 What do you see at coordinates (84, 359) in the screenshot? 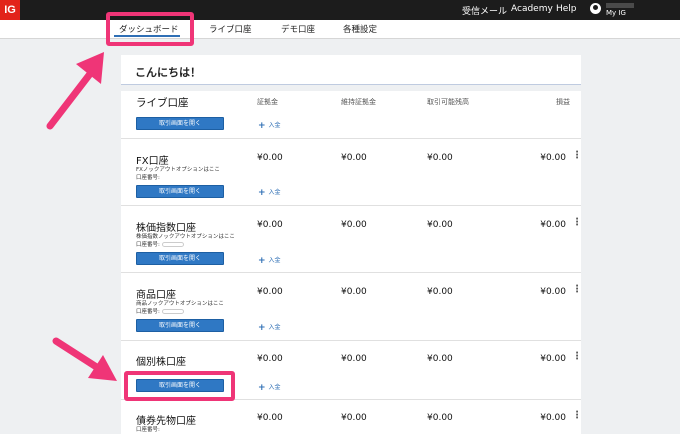
I see `arrow-to-open-button` at bounding box center [84, 359].